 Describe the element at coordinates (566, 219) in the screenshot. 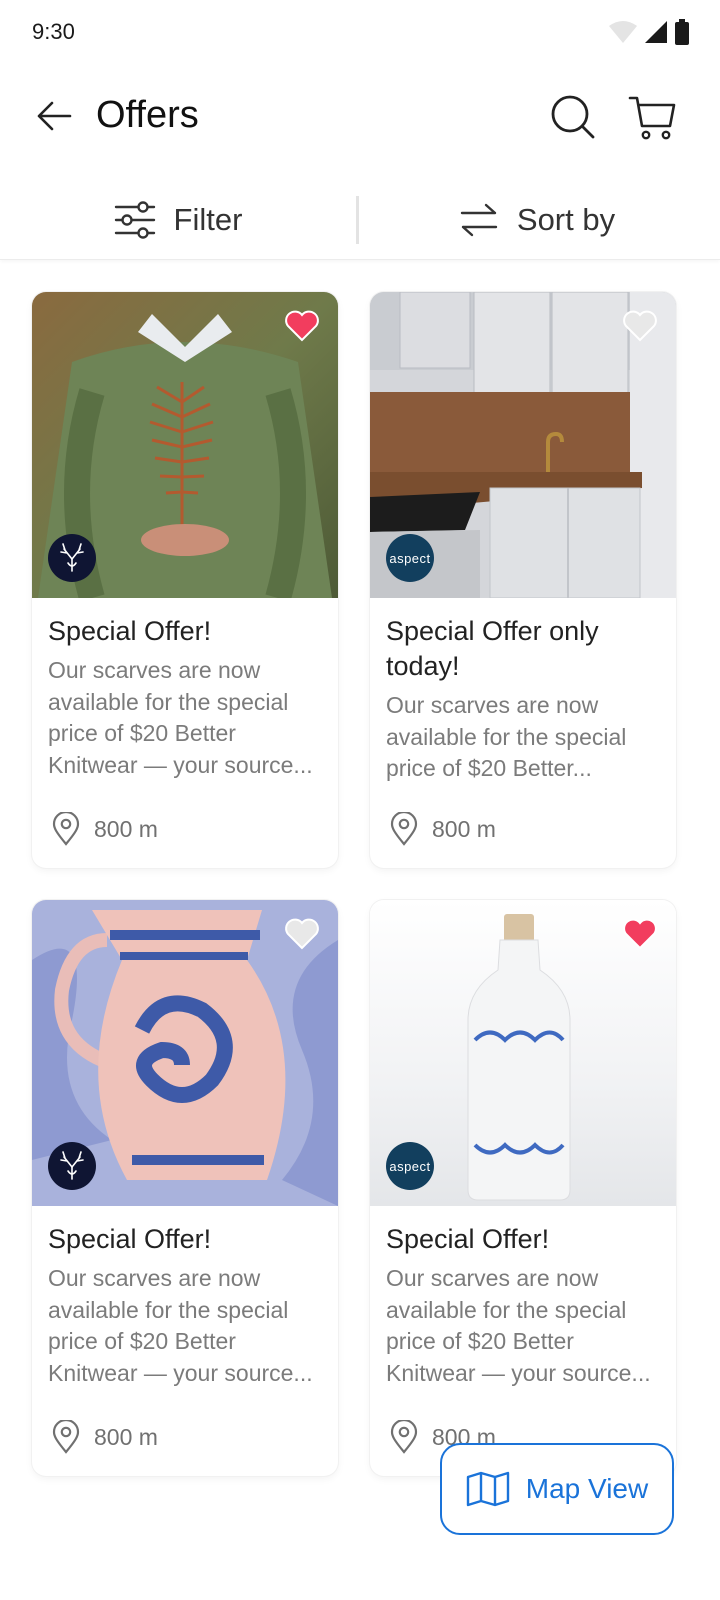

I see `sort-label: Sort by` at that location.